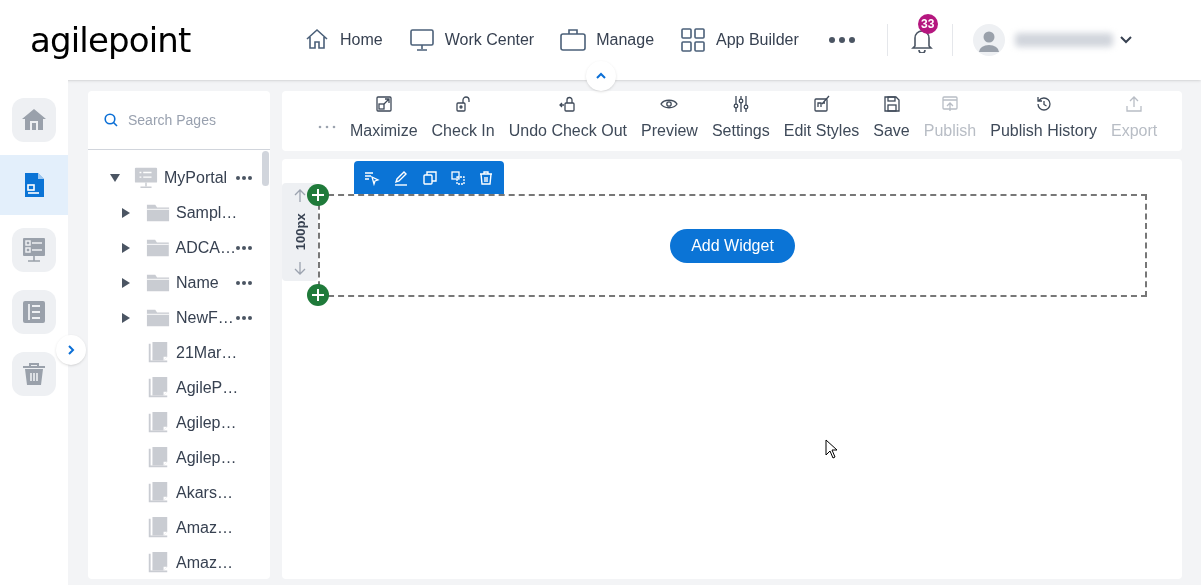 This screenshot has height=585, width=1201. What do you see at coordinates (343, 40) in the screenshot?
I see `nav-link: Home` at bounding box center [343, 40].